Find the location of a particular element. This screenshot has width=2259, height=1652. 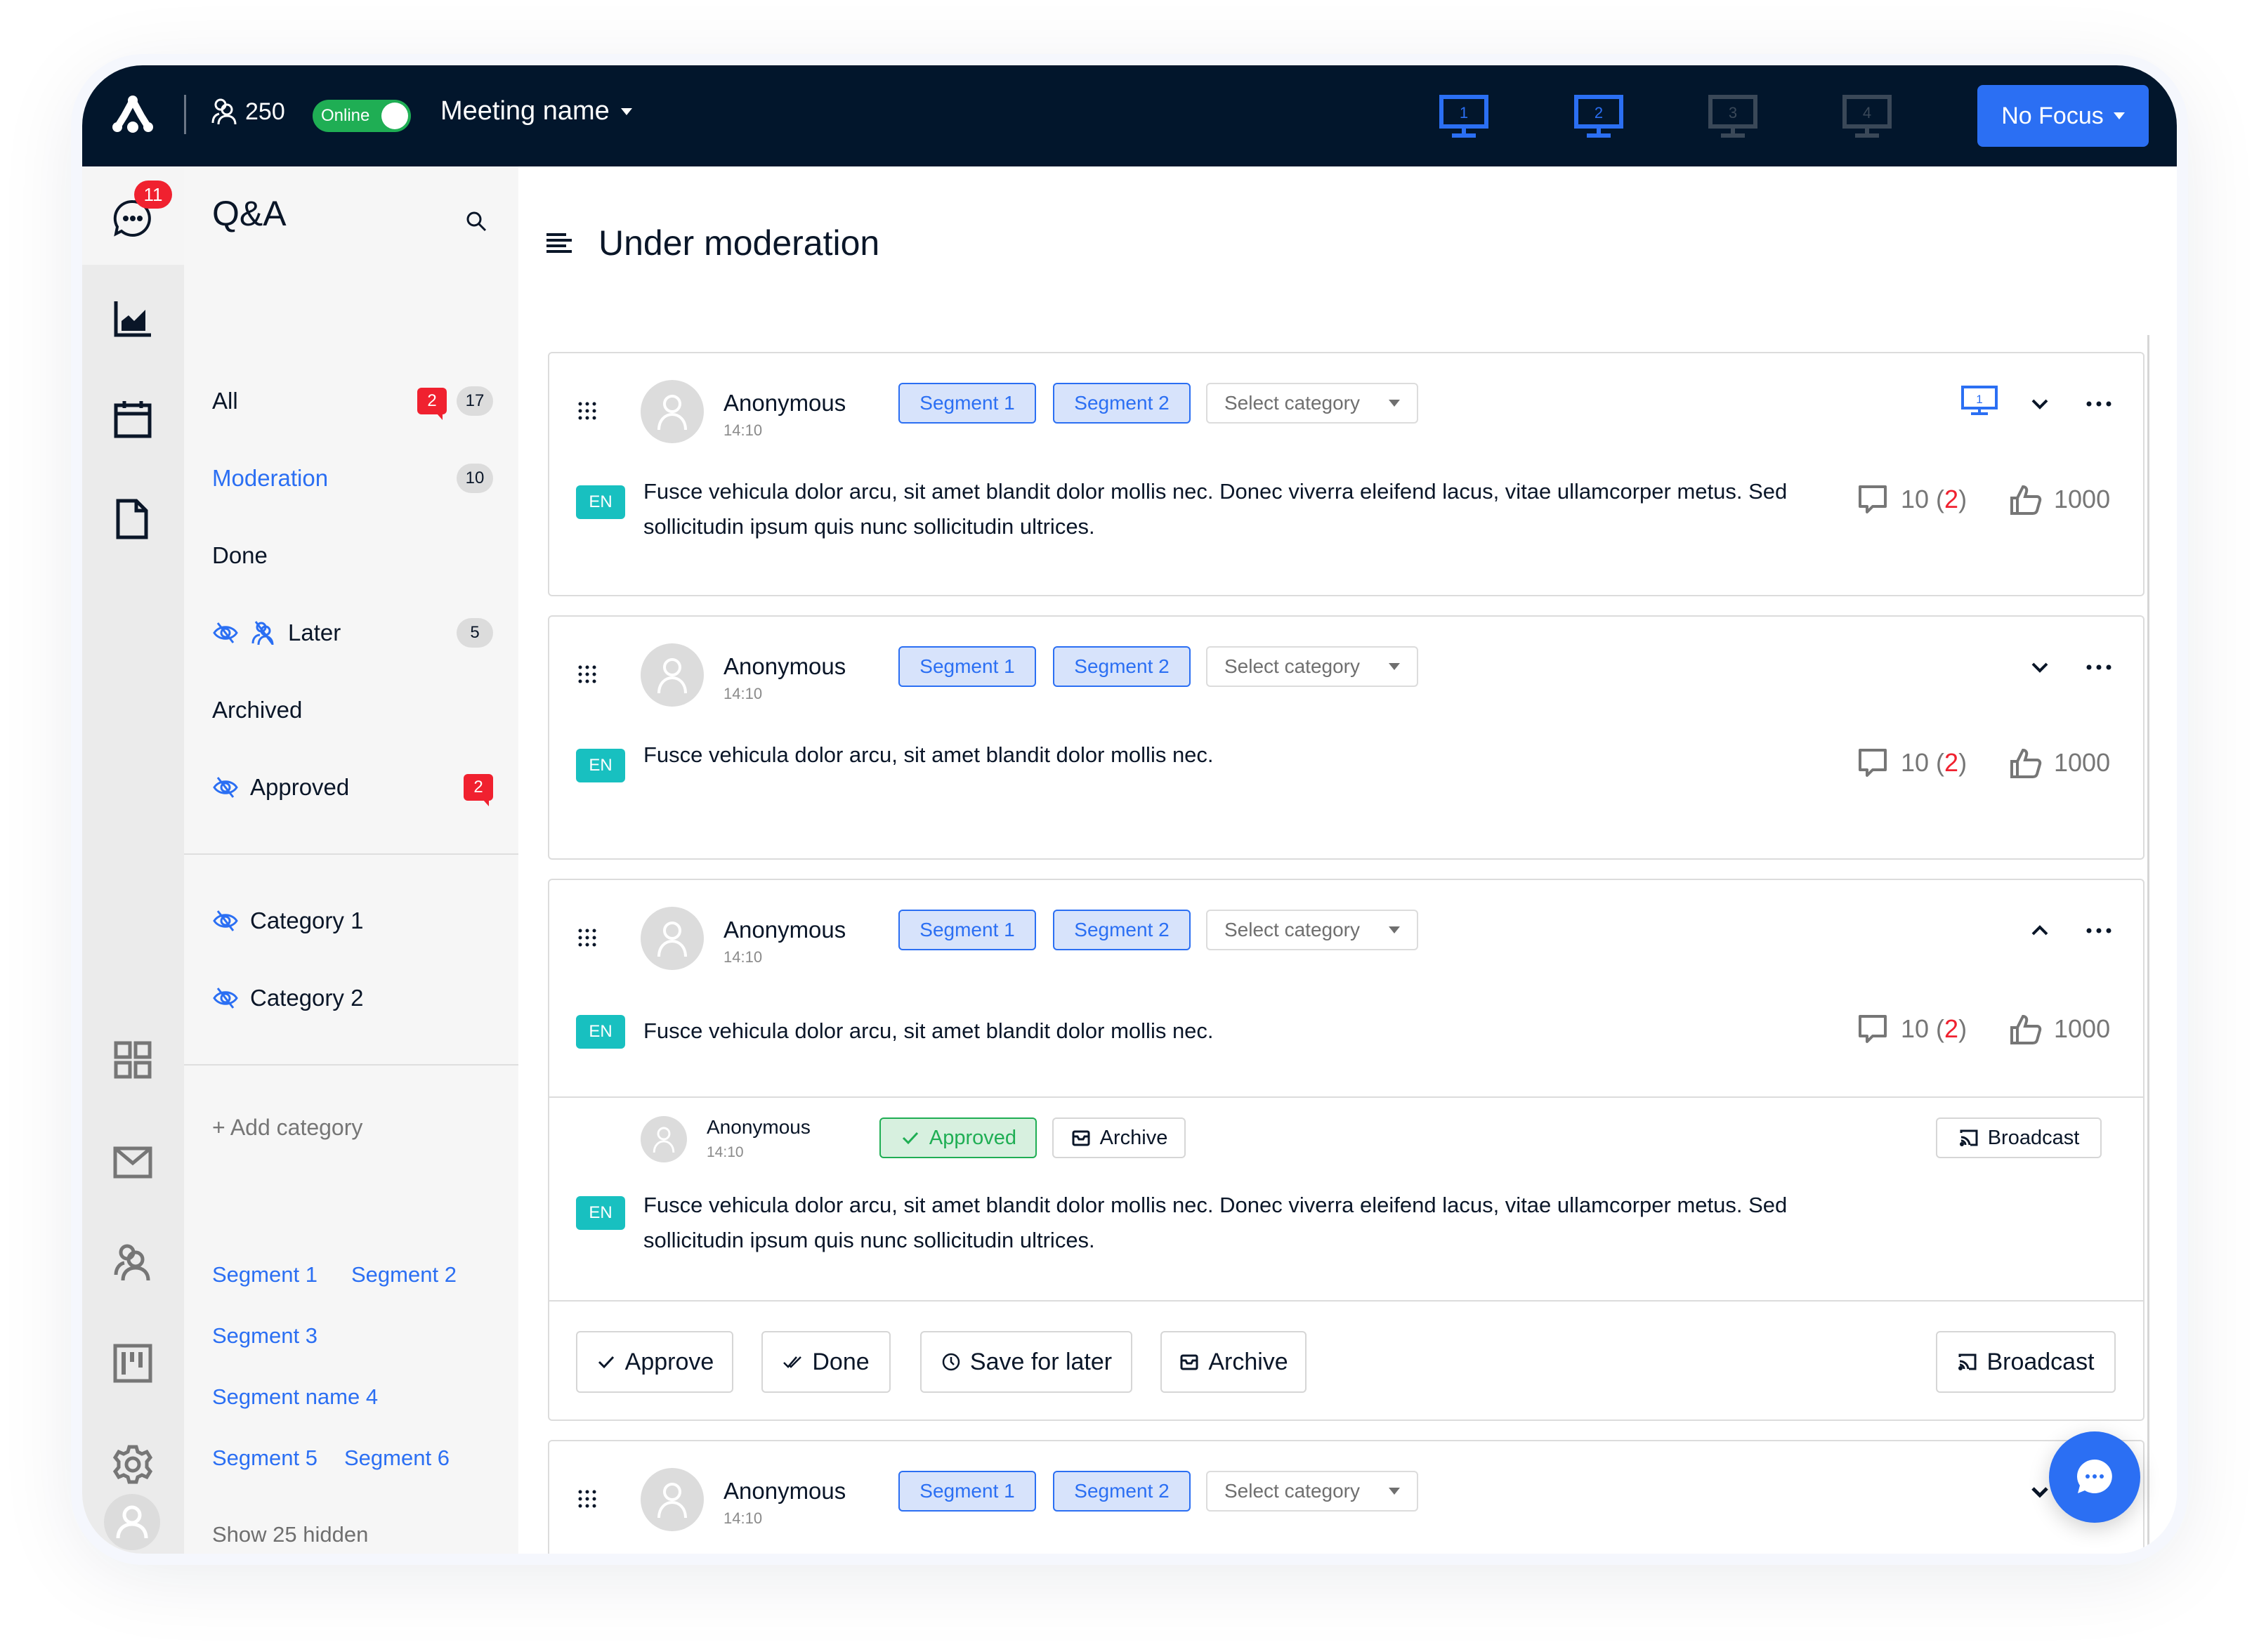

cast-icon is located at coordinates (1968, 1137).